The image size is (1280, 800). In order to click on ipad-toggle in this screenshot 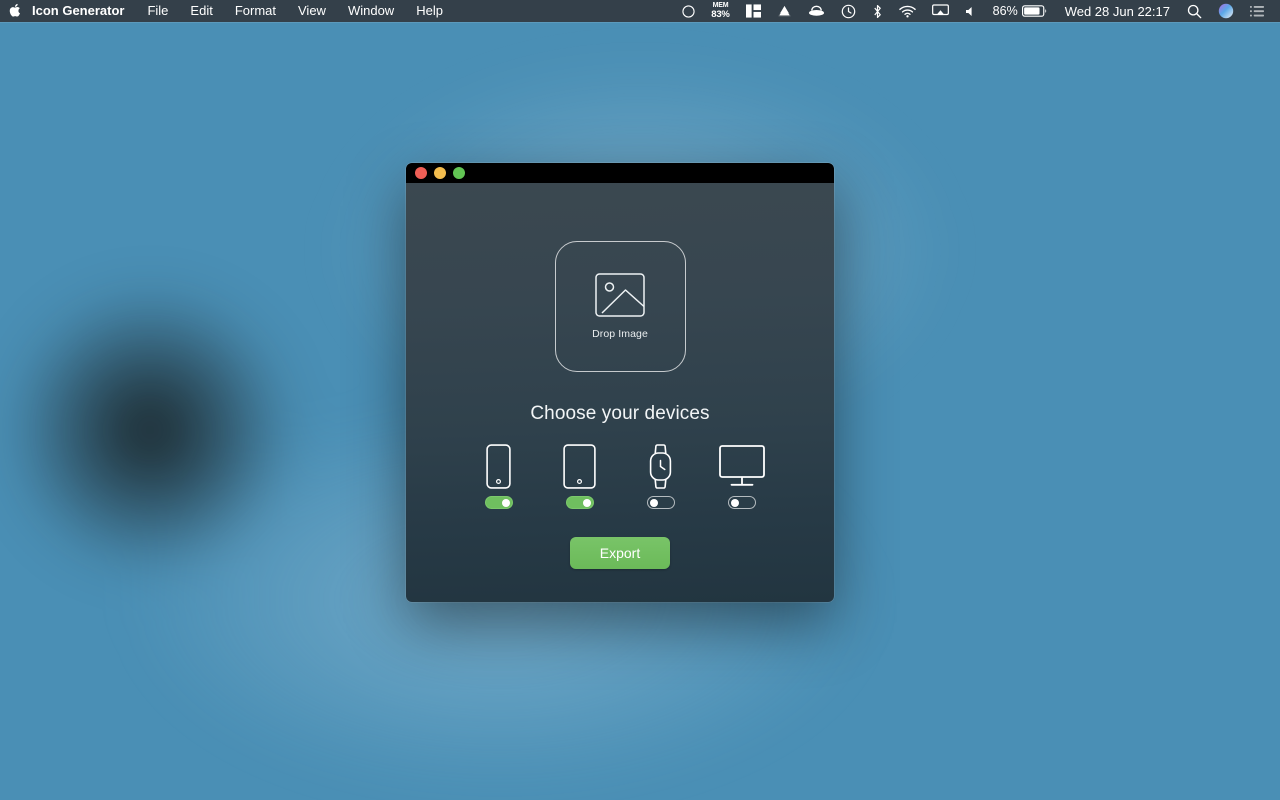, I will do `click(579, 502)`.